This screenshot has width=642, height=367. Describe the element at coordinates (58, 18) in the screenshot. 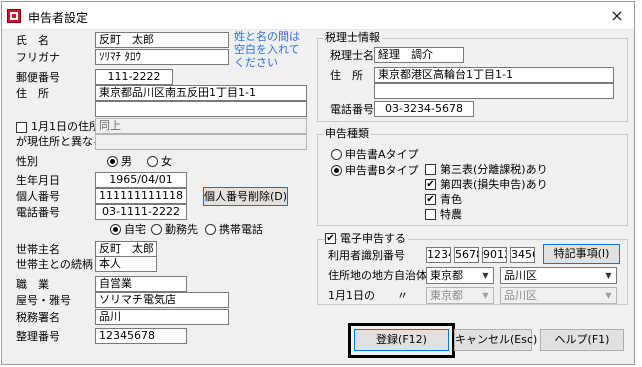

I see `window-title: 申告者設定` at that location.